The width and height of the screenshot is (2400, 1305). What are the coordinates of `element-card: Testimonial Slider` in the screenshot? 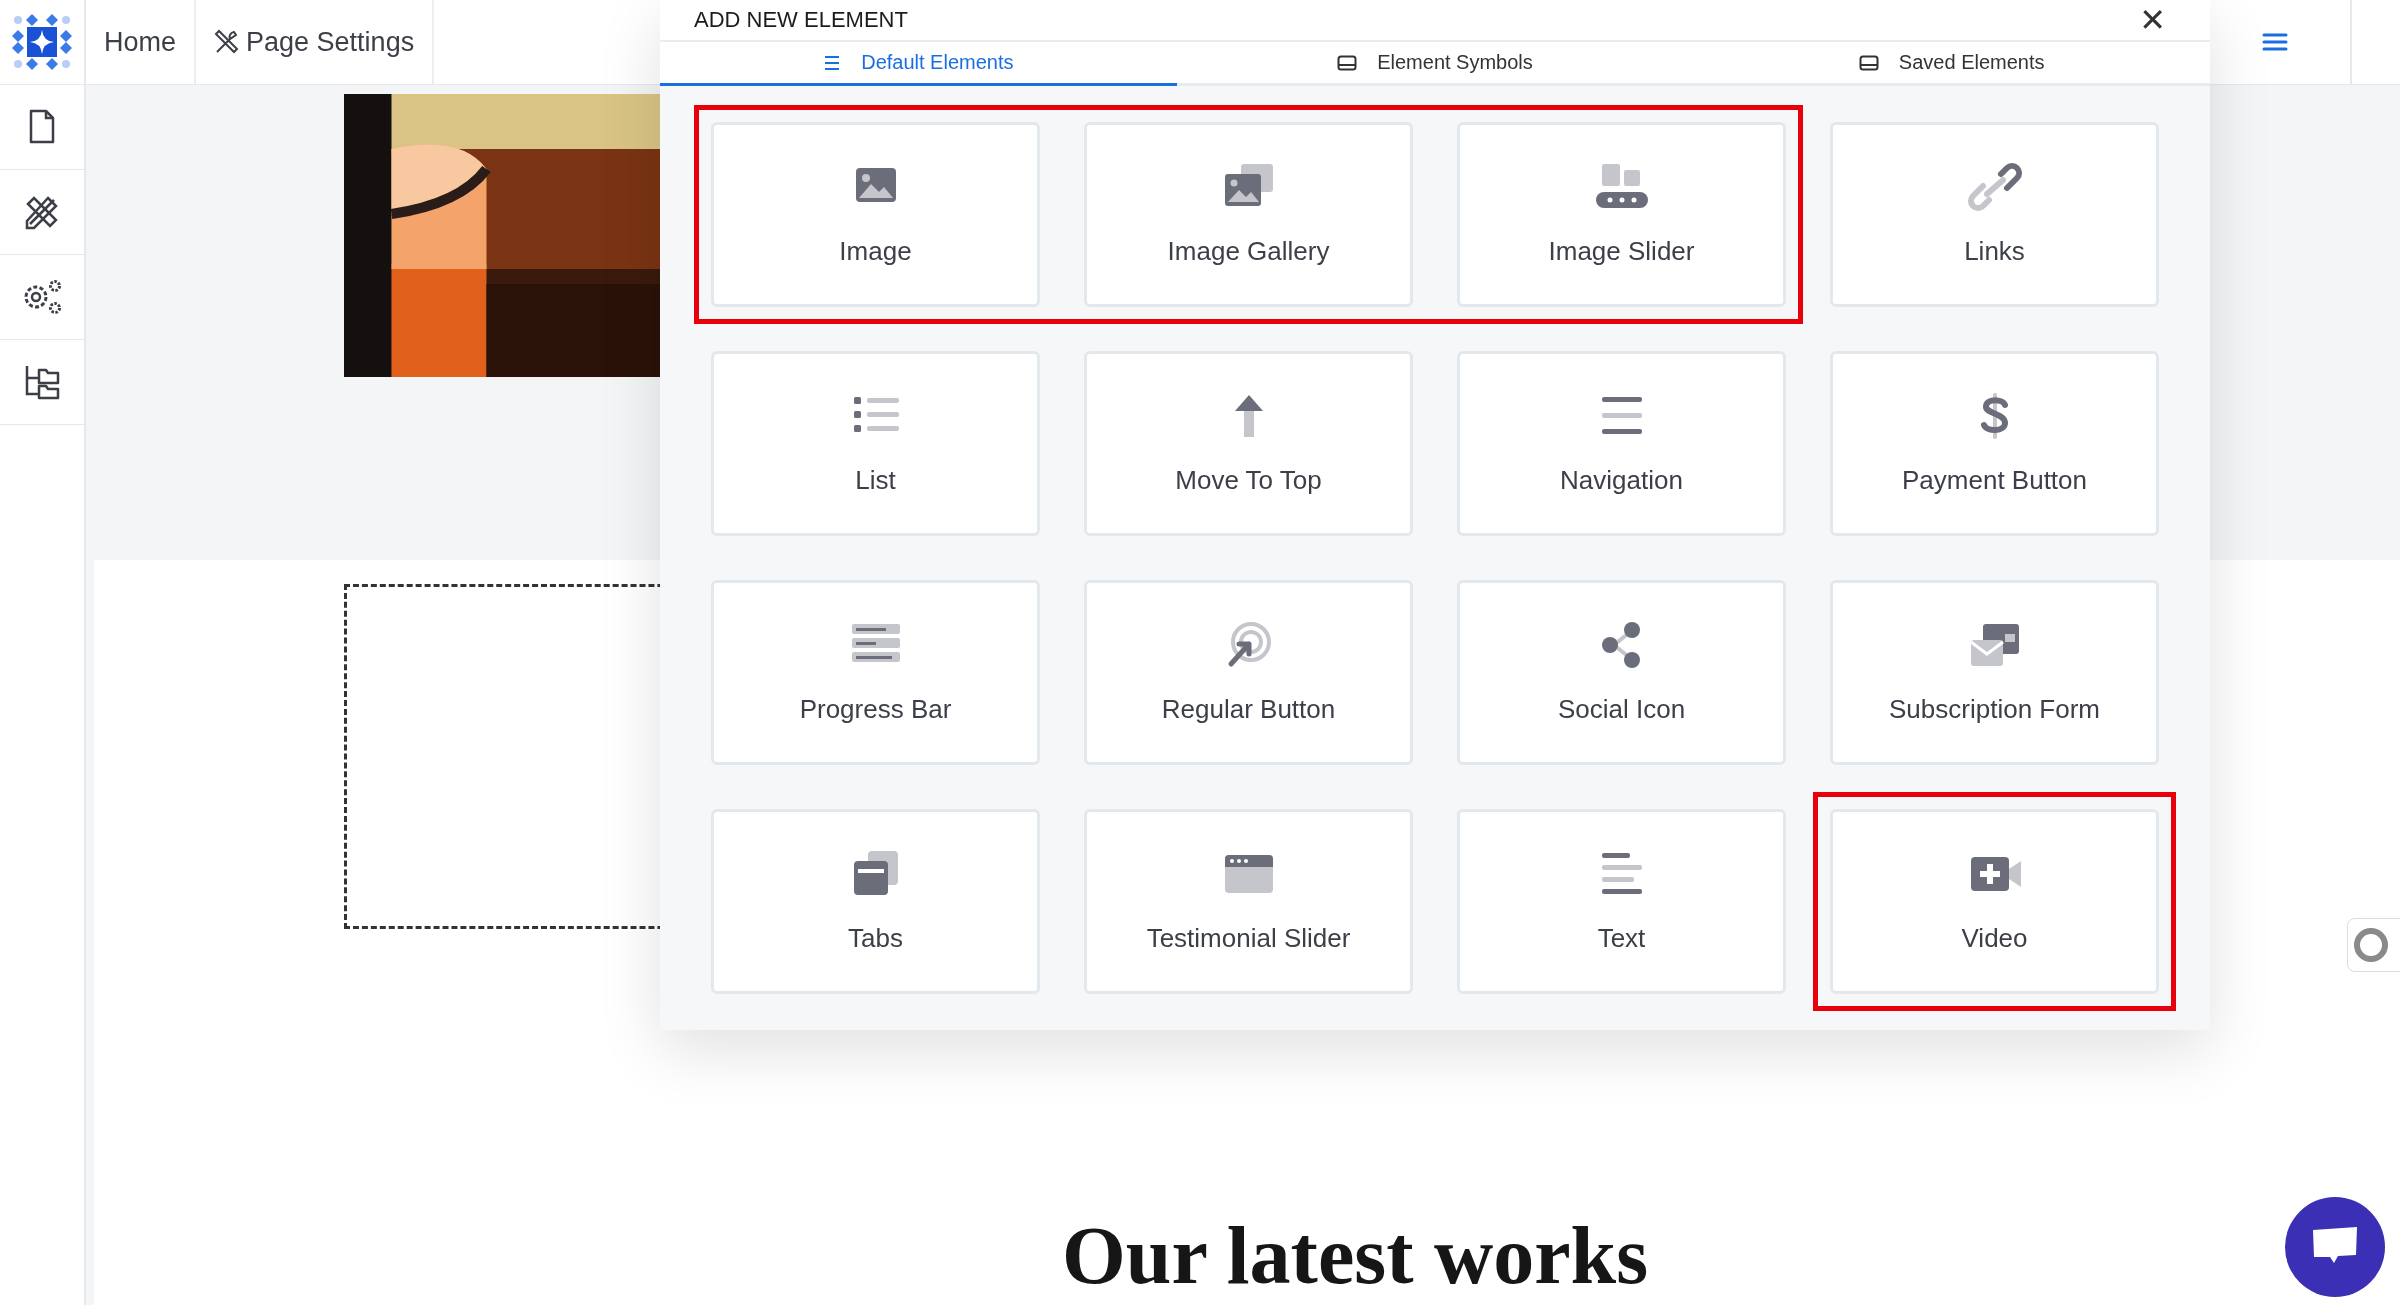 It's located at (1248, 901).